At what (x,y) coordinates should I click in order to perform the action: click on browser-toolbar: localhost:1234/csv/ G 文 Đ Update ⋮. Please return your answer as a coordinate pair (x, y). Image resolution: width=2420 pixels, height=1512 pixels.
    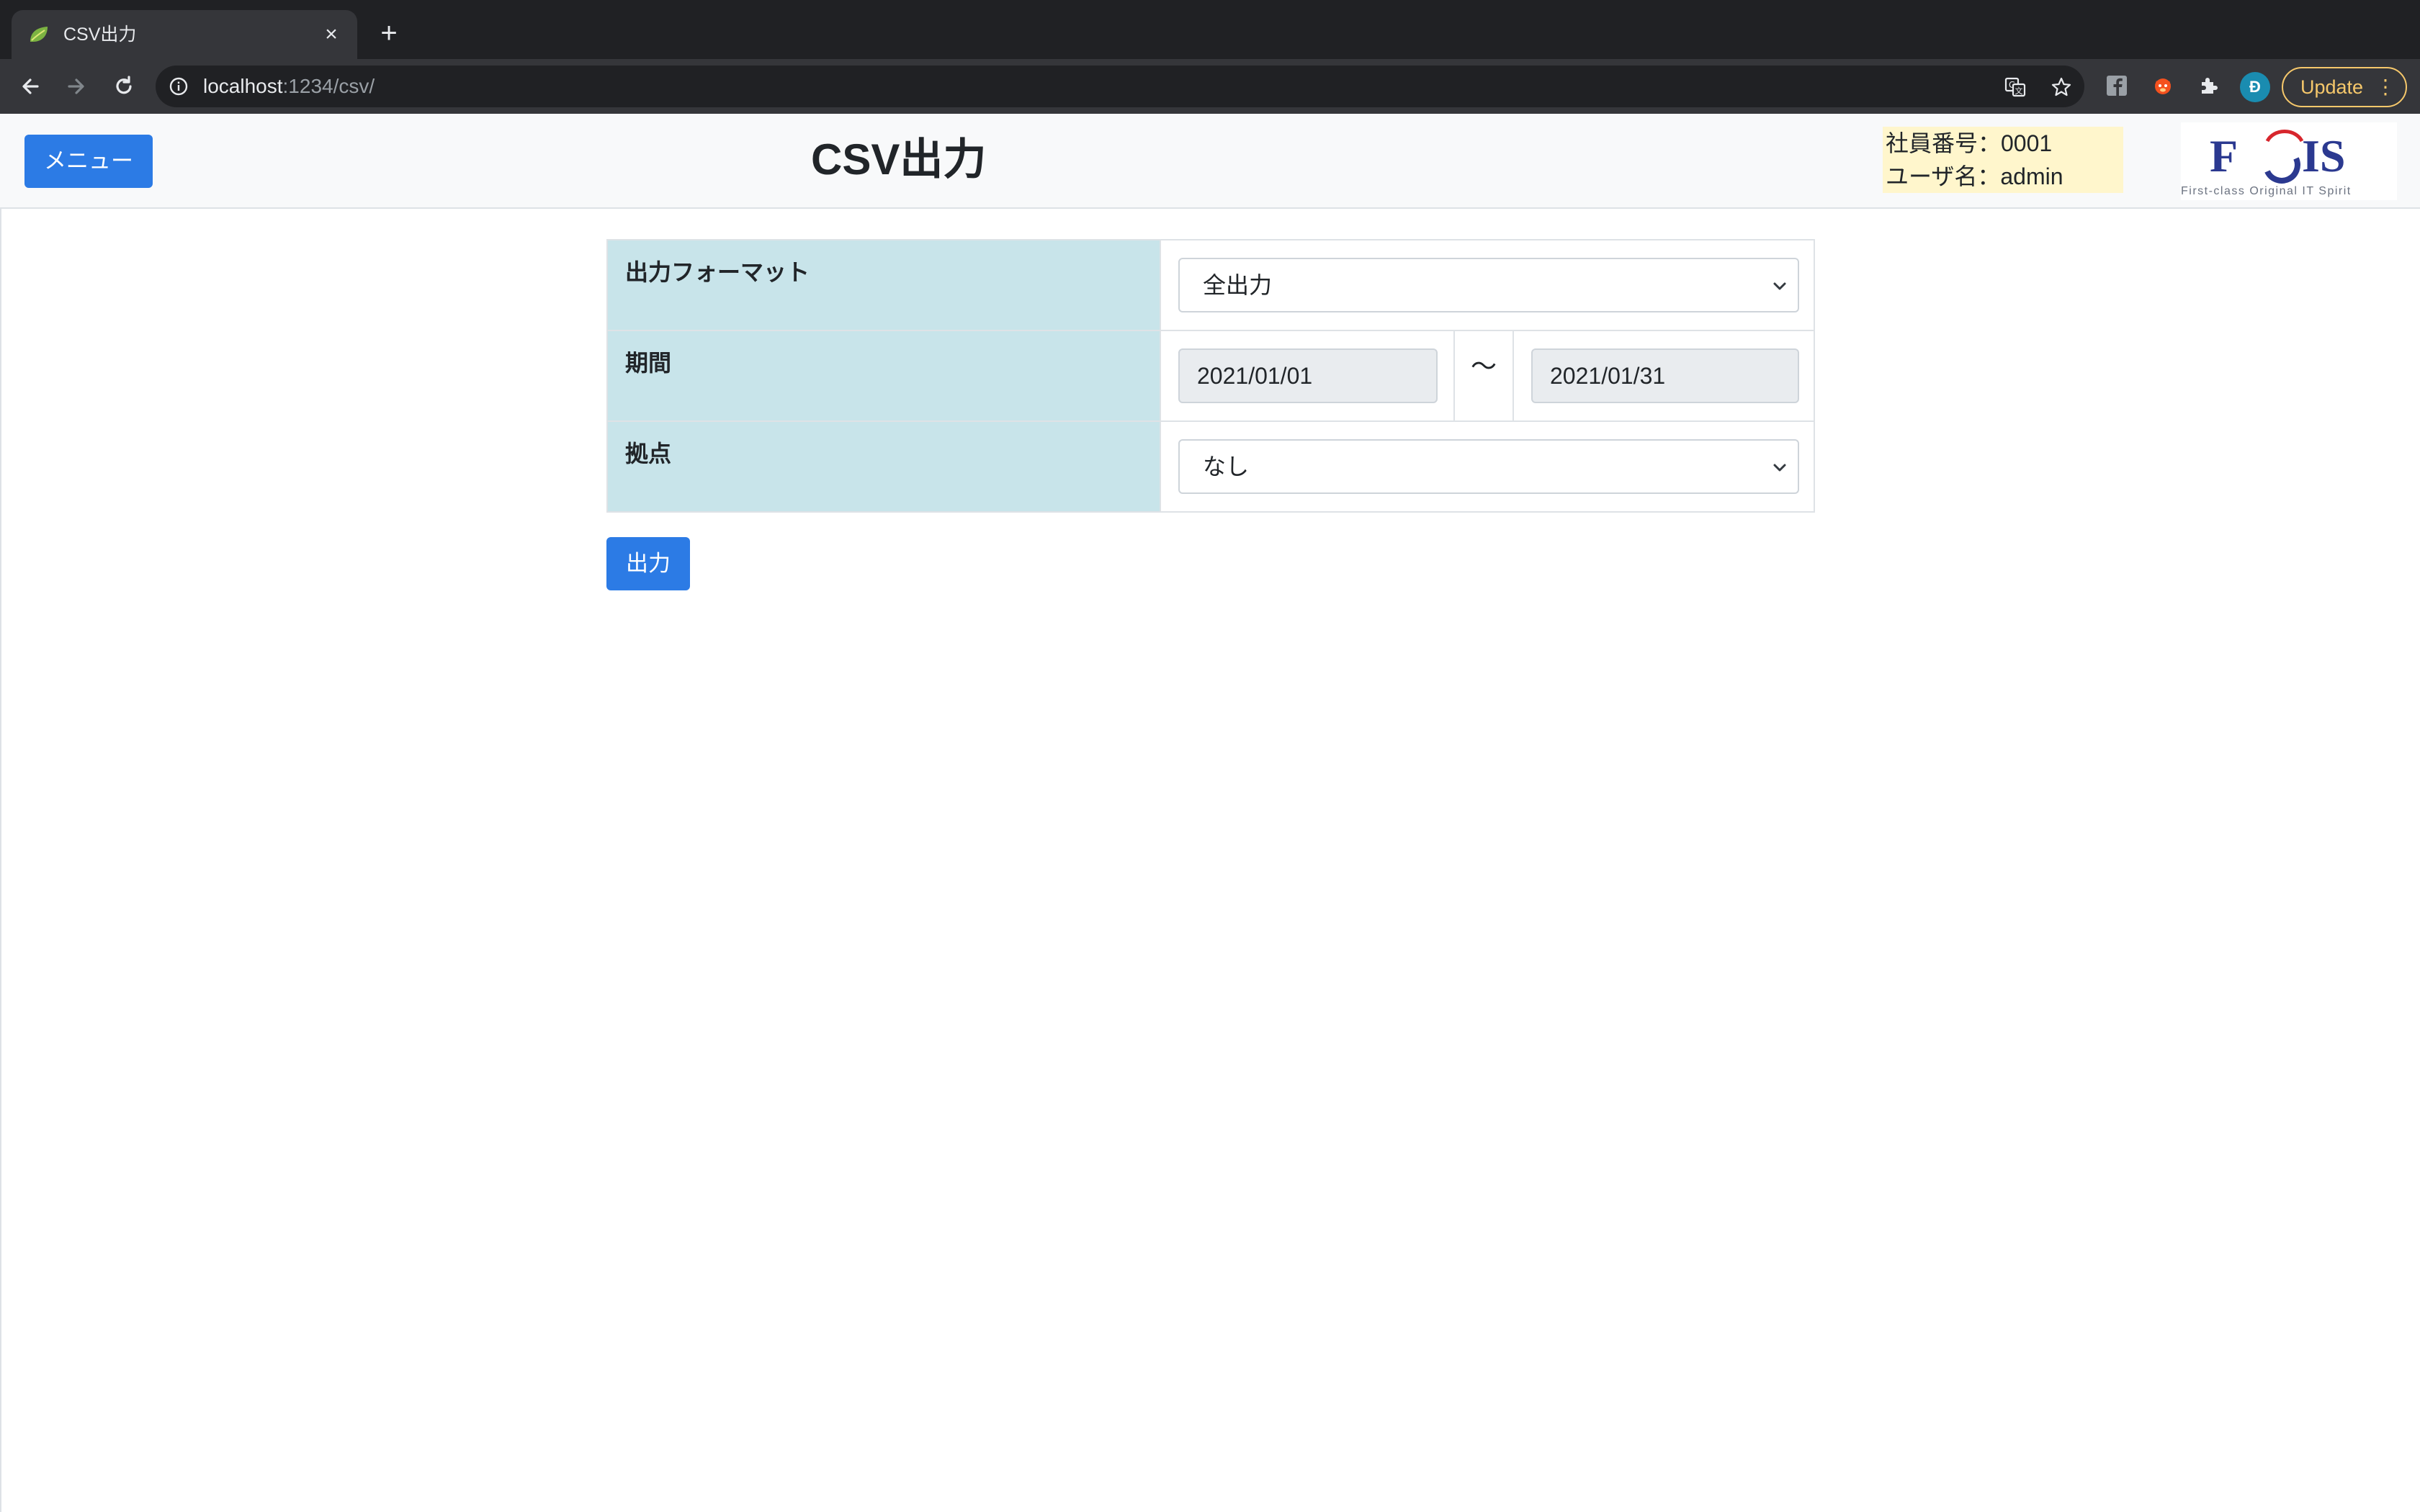
    Looking at the image, I should click on (1210, 86).